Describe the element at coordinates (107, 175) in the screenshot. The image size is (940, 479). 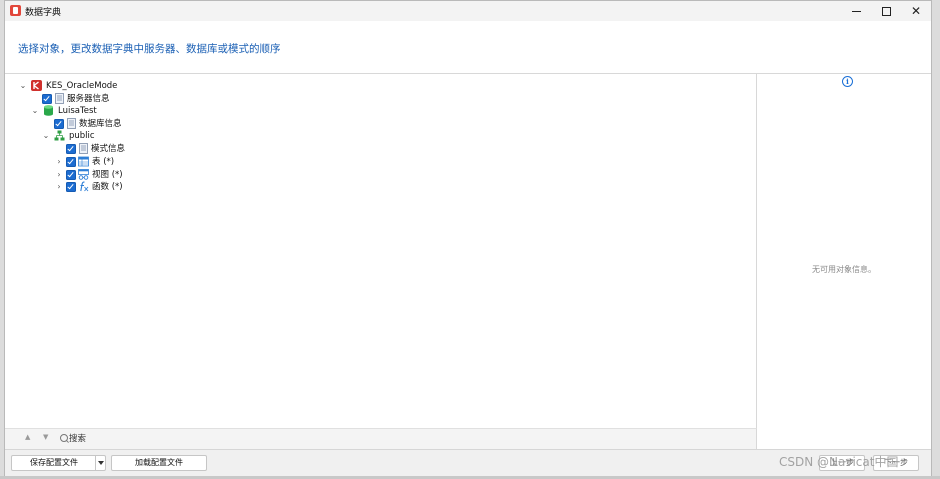
I see `tree-node-label: 视图 (*)` at that location.